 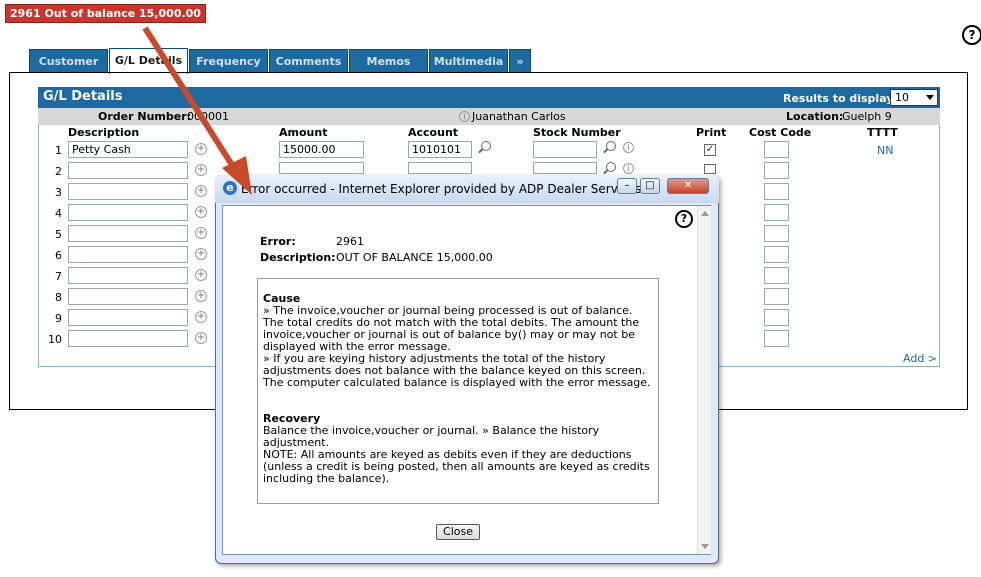 I want to click on tab-memos: Memos, so click(x=388, y=61).